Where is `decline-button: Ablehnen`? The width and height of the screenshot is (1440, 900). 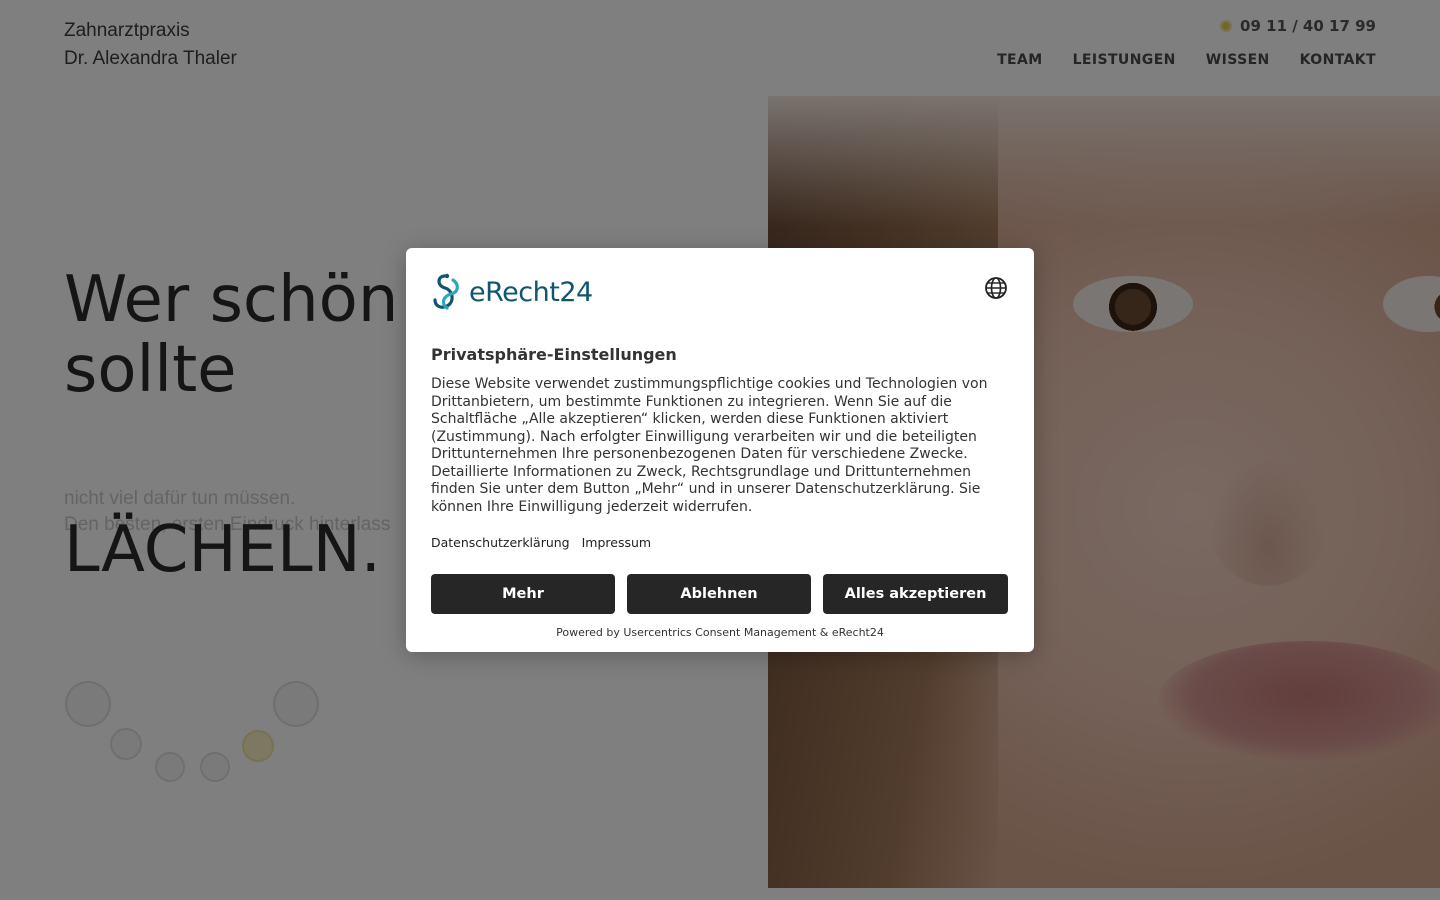 decline-button: Ablehnen is located at coordinates (719, 594).